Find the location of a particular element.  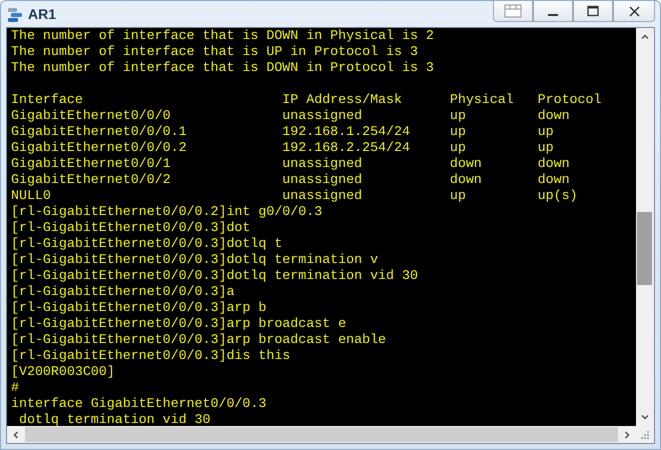

column-header: Physical is located at coordinates (482, 100).